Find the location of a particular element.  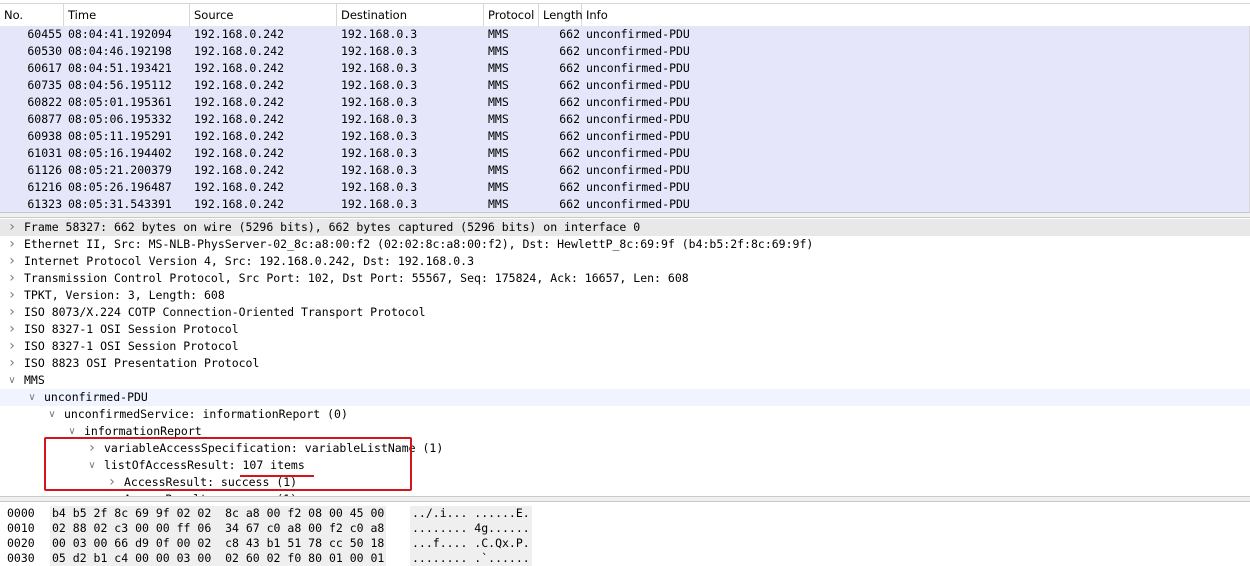

hex-ascii: ...f.... .C.Qx.P. is located at coordinates (471, 543).